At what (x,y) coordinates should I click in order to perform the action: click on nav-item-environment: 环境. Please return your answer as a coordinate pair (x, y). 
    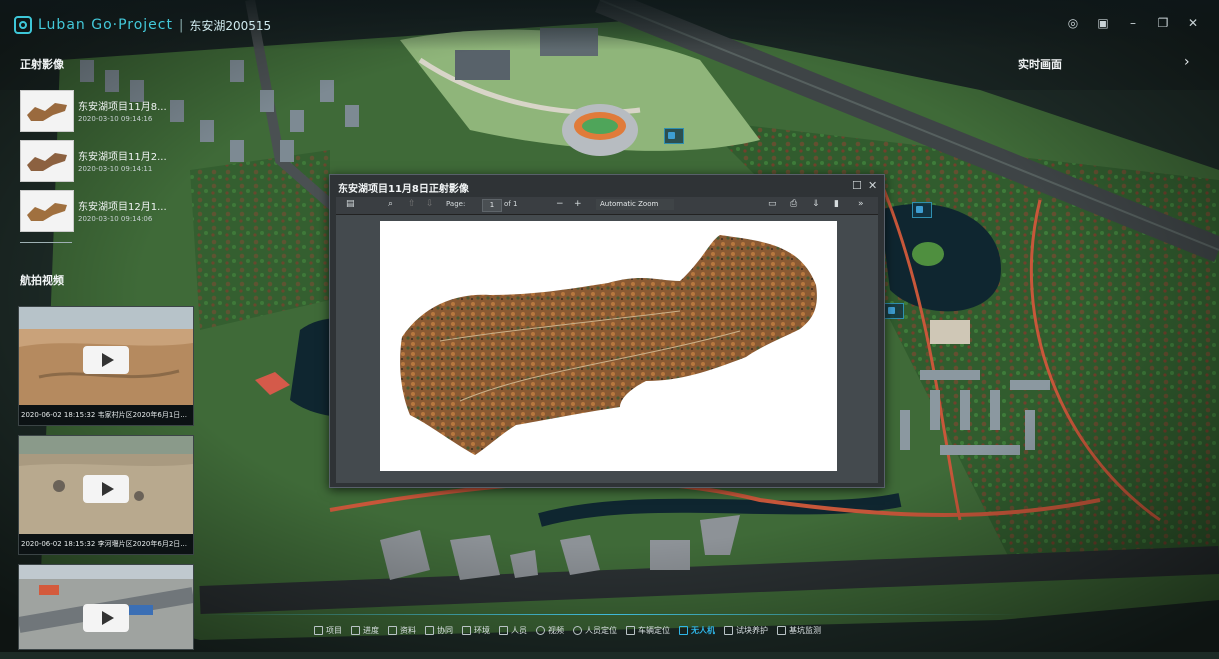
    Looking at the image, I should click on (476, 630).